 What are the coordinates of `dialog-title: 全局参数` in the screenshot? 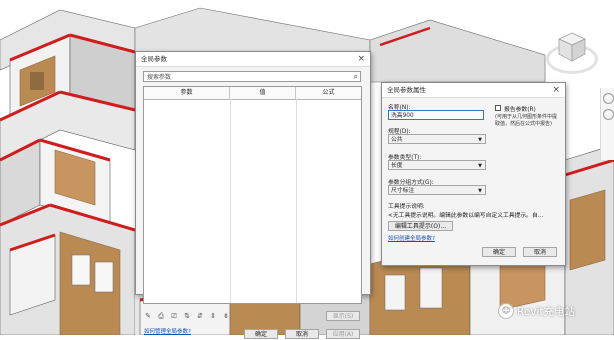 It's located at (154, 59).